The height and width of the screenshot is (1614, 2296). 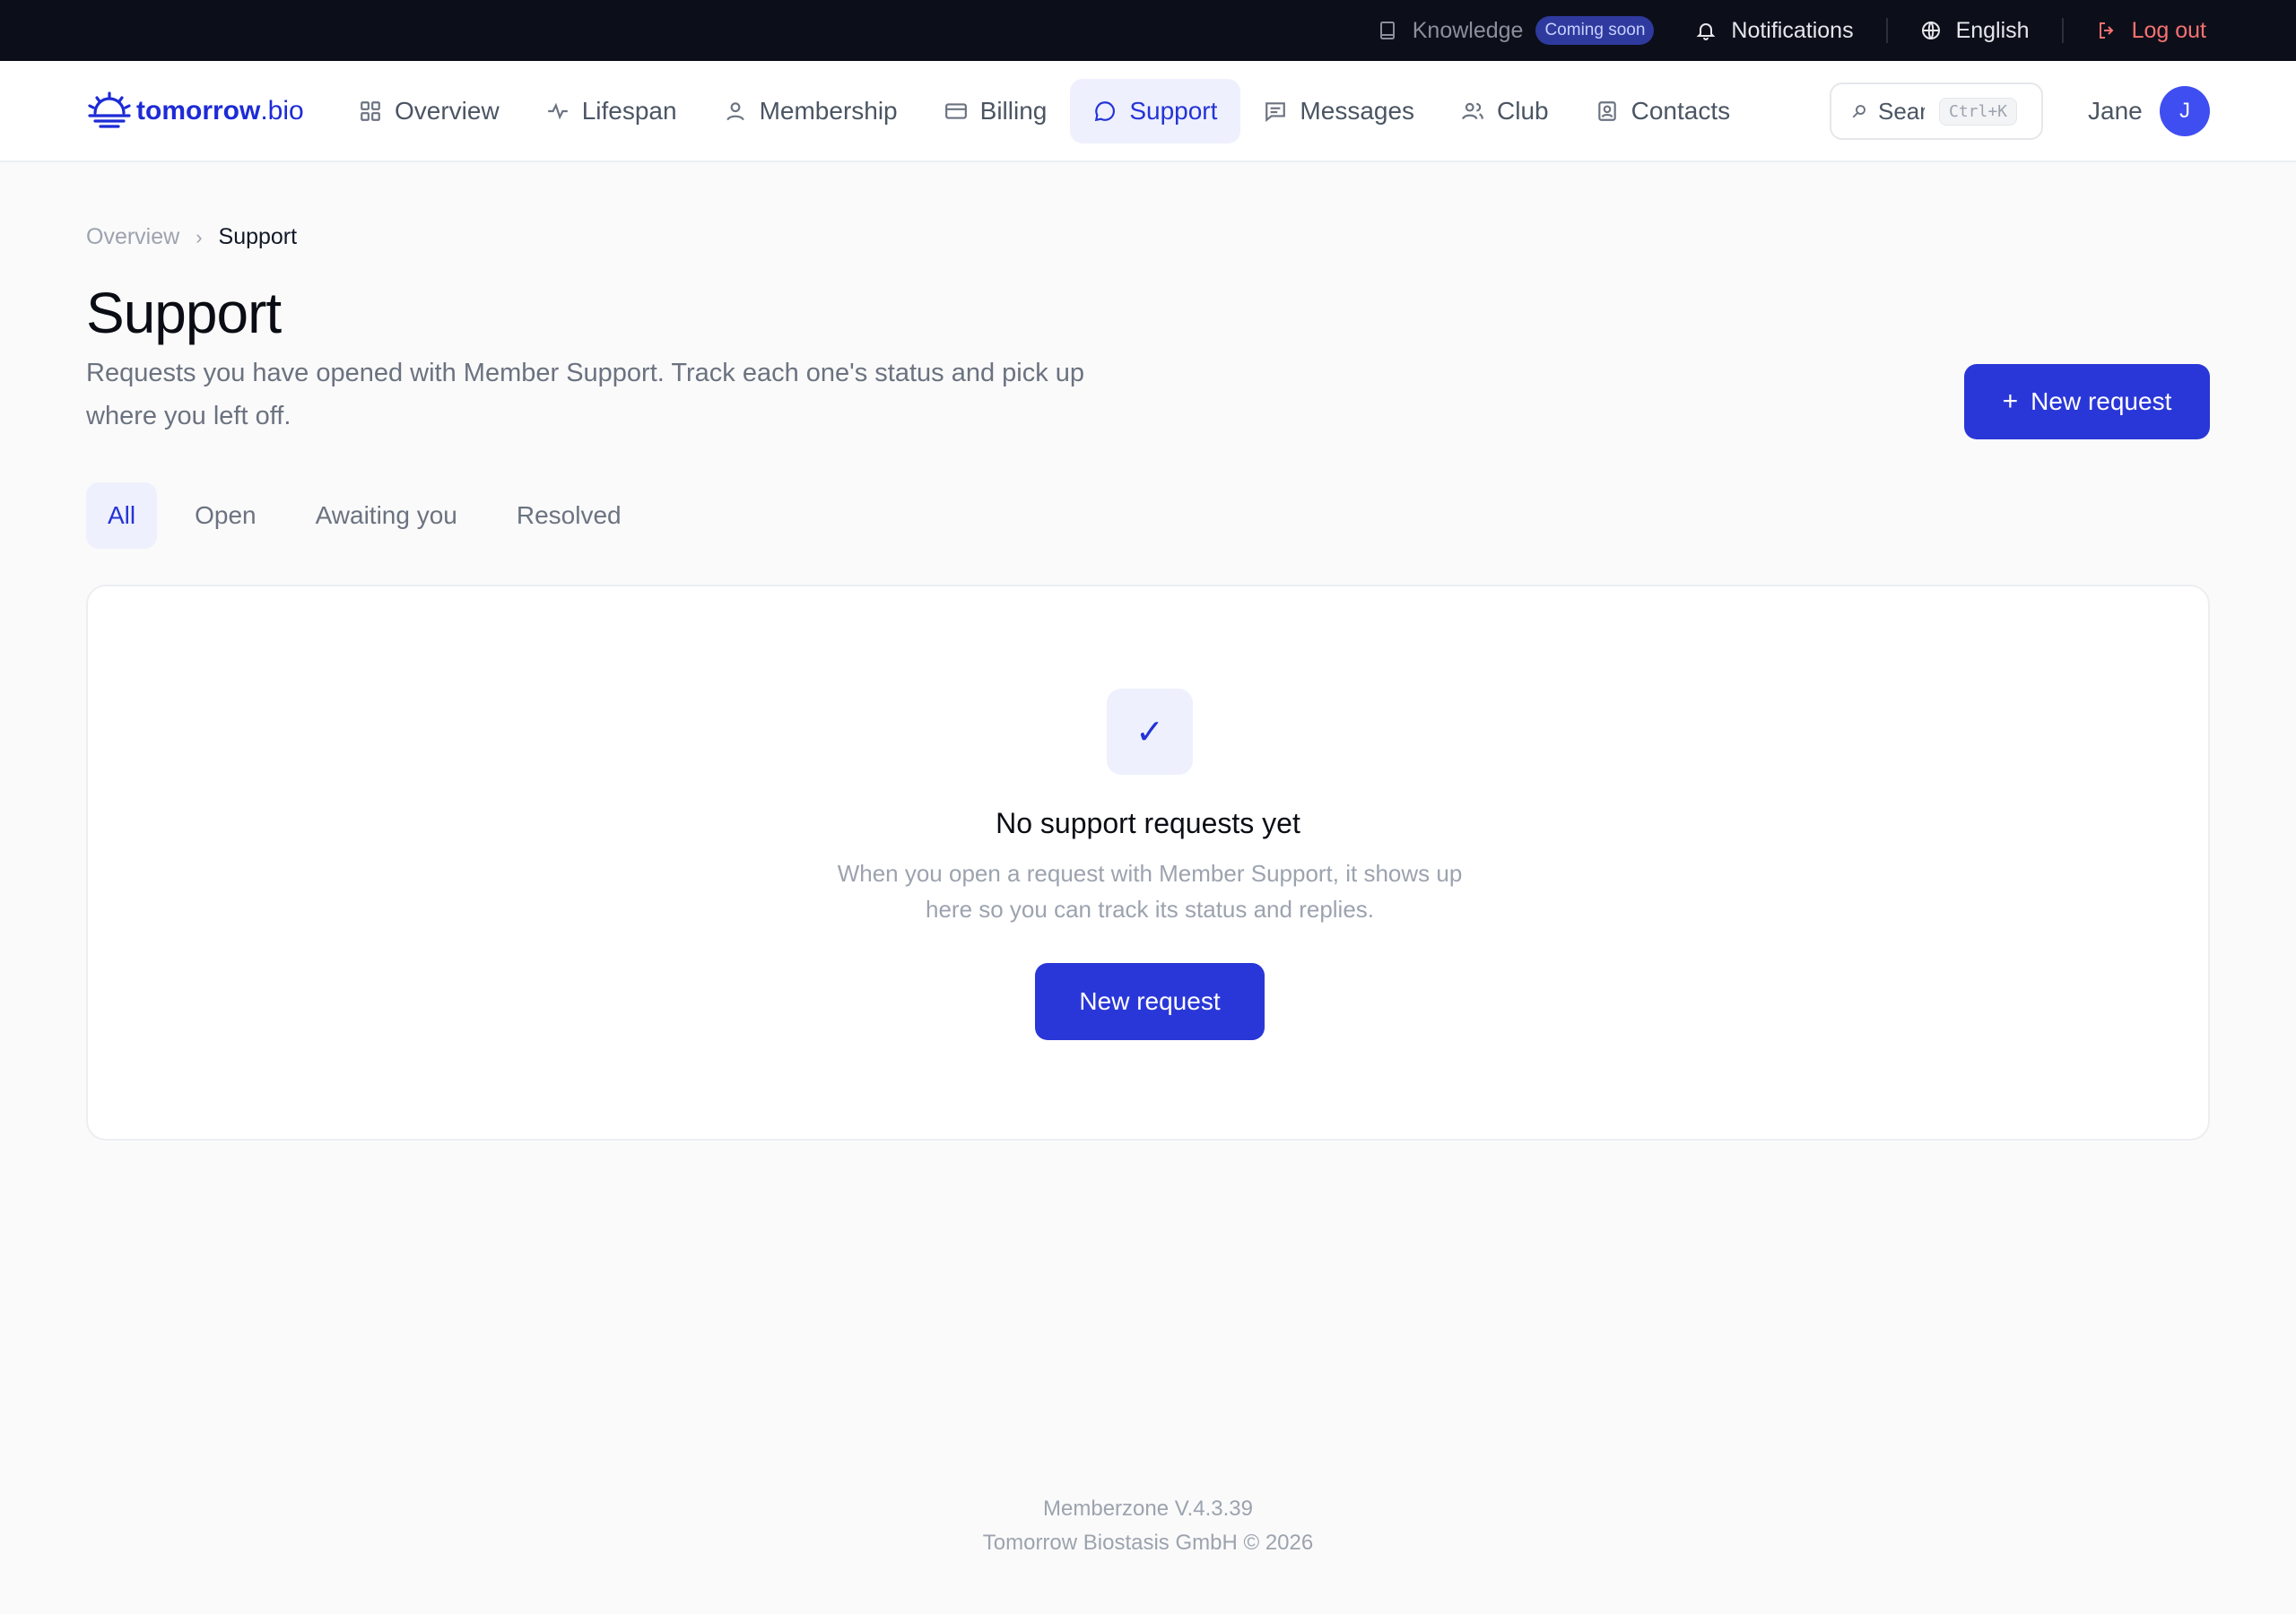 What do you see at coordinates (1150, 1001) in the screenshot?
I see `empty-state-new-request-button: New request` at bounding box center [1150, 1001].